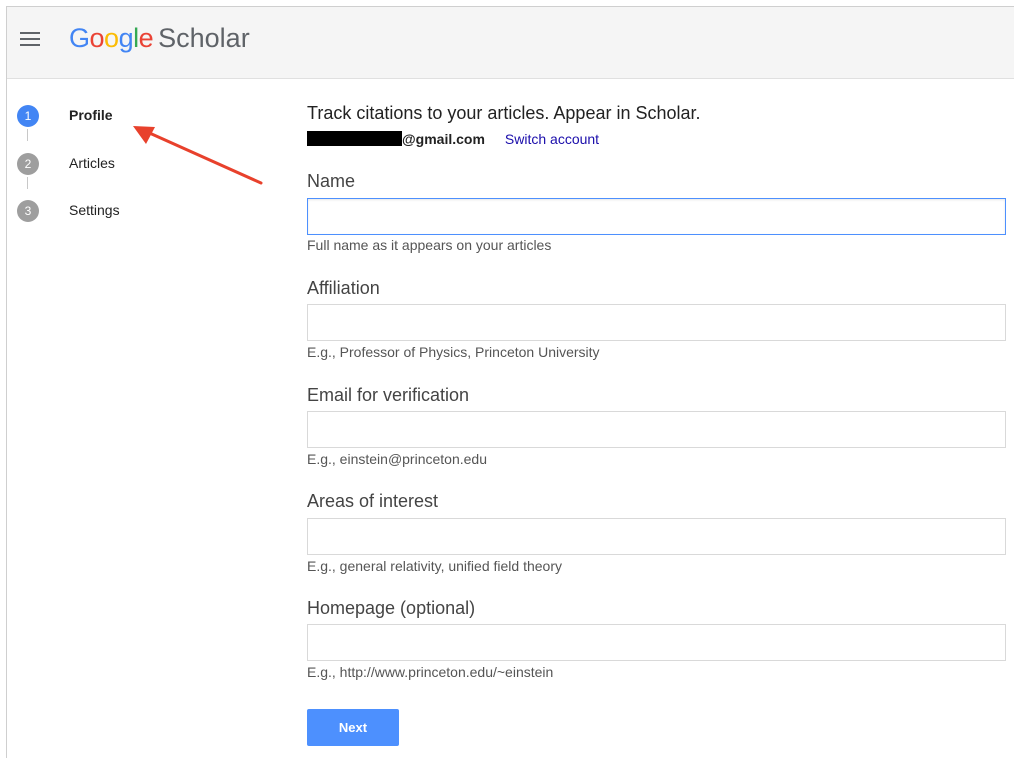  What do you see at coordinates (146, 38) in the screenshot?
I see `logo-letter: e` at bounding box center [146, 38].